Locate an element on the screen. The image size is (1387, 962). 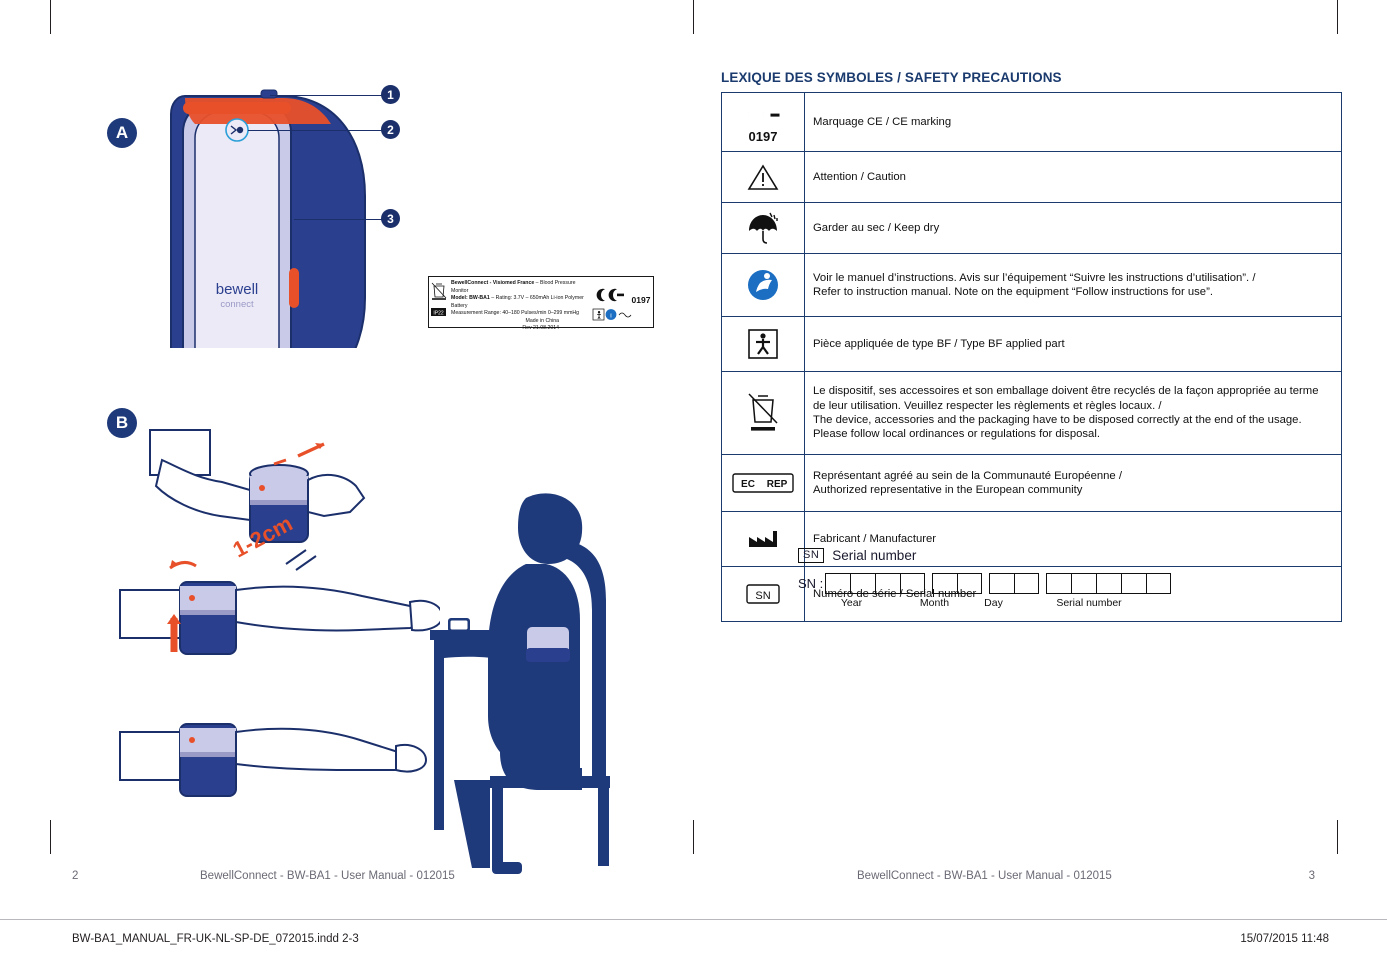
callout-3-label: 3 is located at coordinates (390, 218).